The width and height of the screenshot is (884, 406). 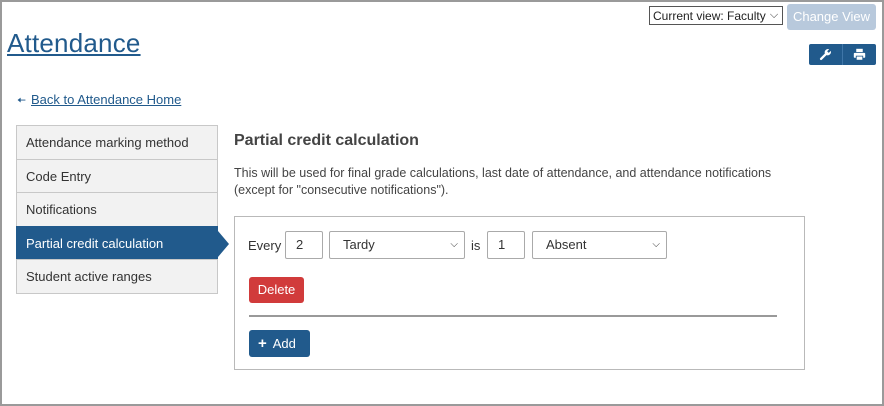 What do you see at coordinates (709, 16) in the screenshot?
I see `current-view-value: Current view: Faculty` at bounding box center [709, 16].